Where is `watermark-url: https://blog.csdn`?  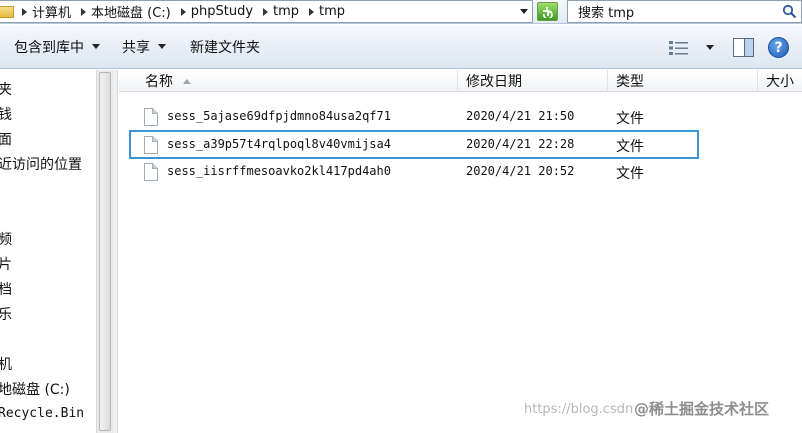
watermark-url: https://blog.csdn is located at coordinates (579, 409).